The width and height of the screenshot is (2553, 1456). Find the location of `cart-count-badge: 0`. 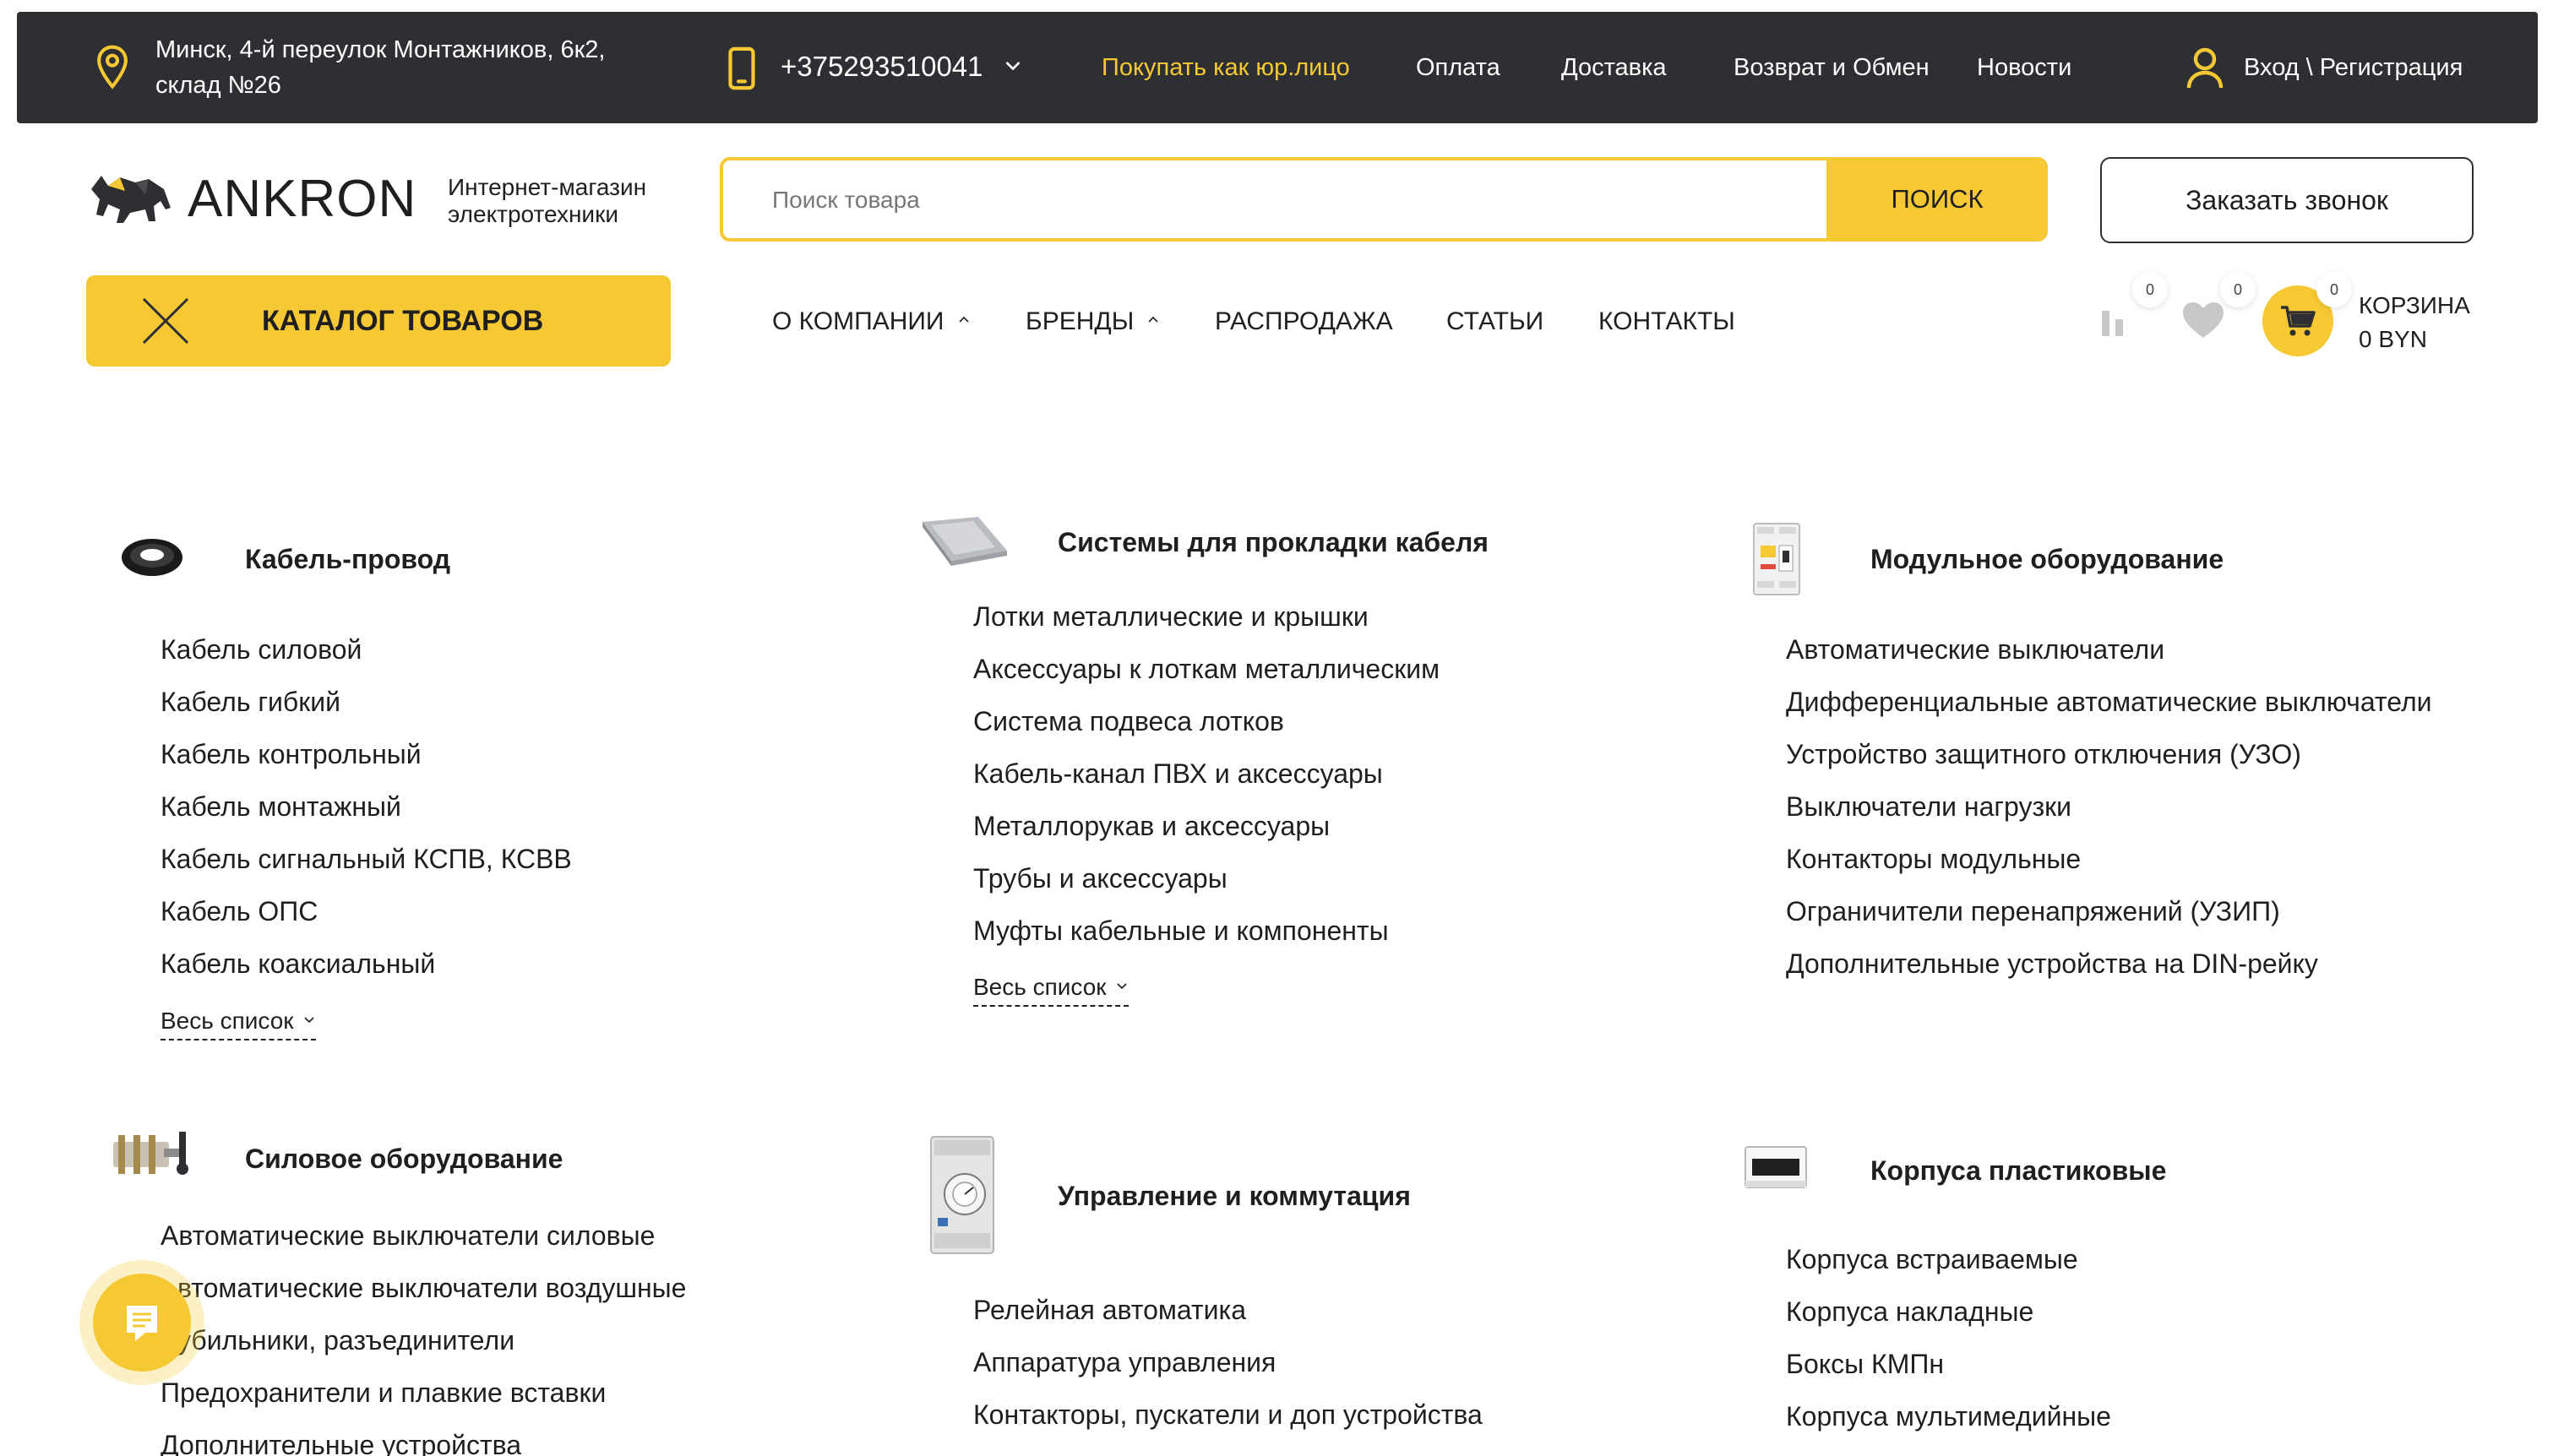

cart-count-badge: 0 is located at coordinates (2334, 290).